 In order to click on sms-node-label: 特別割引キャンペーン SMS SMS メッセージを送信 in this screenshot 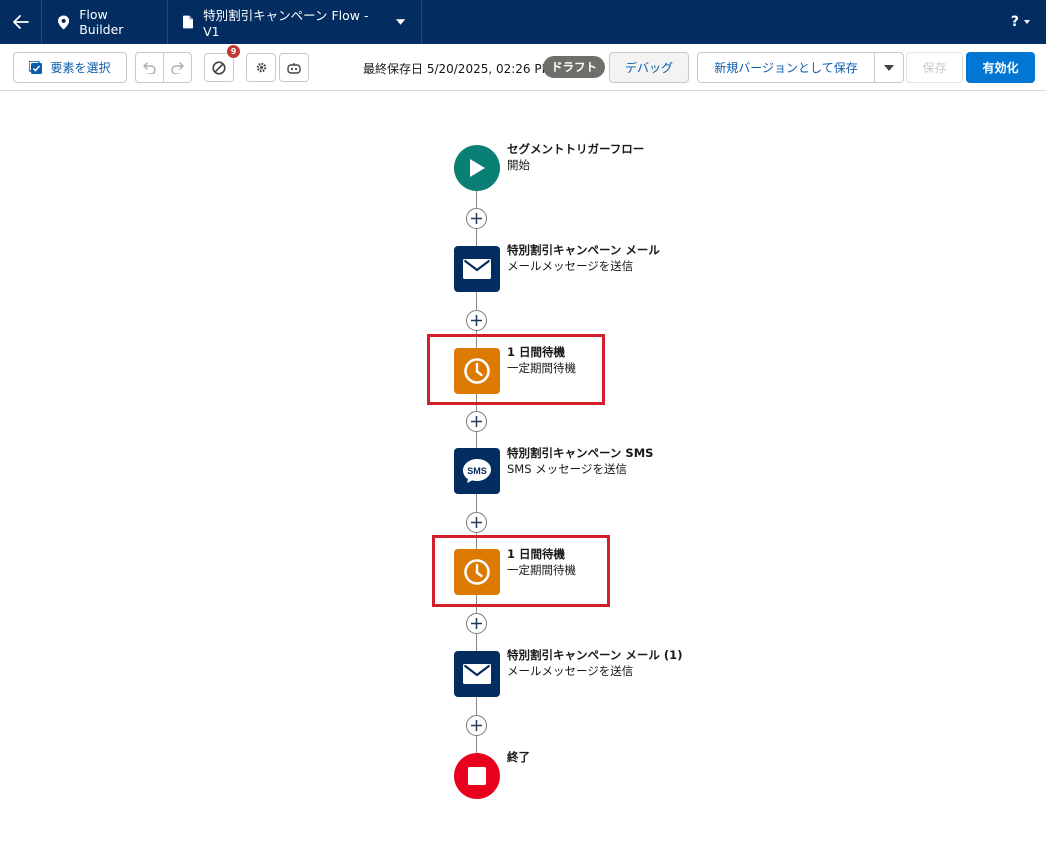, I will do `click(580, 461)`.